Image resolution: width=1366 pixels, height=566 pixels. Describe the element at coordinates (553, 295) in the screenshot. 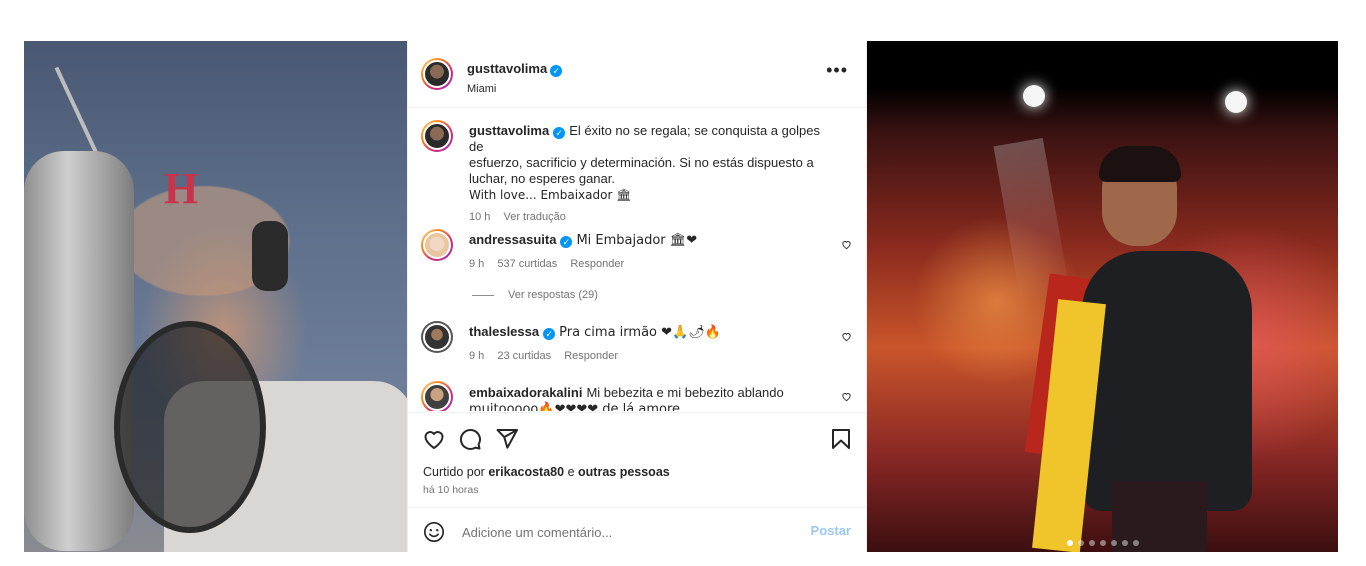

I see `view-replies-label: Ver respostas (29)` at that location.